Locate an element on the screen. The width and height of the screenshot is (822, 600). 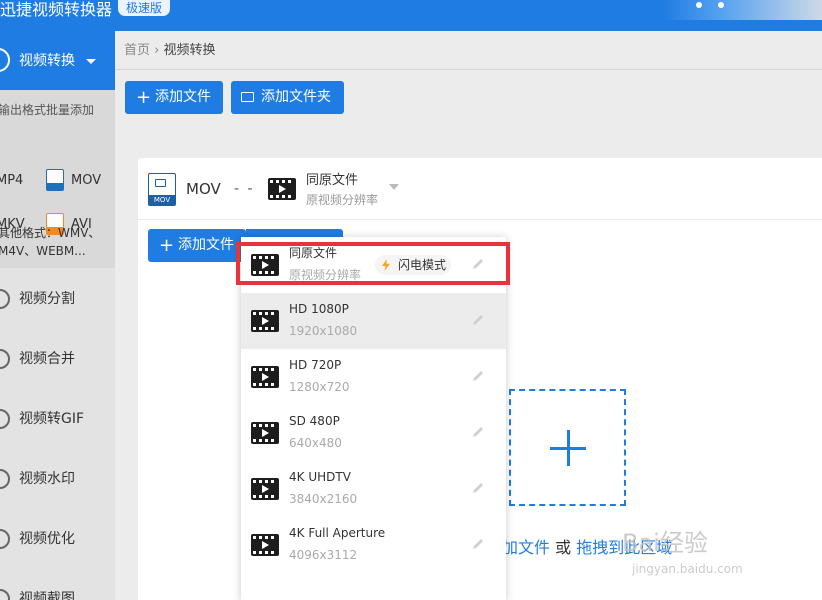
mov-file-icon is located at coordinates (55, 180).